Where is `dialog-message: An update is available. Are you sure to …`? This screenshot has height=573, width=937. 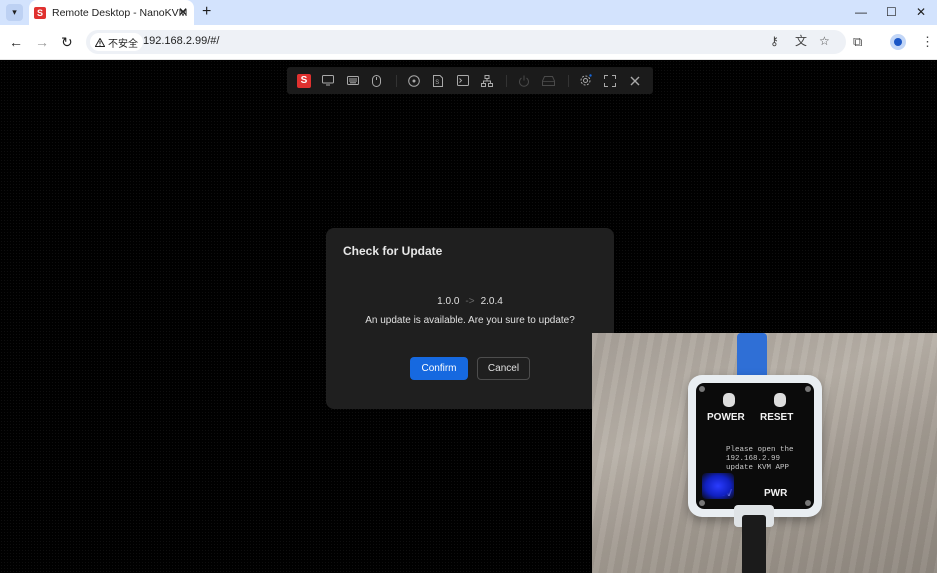
dialog-message: An update is available. Are you sure to … is located at coordinates (470, 320).